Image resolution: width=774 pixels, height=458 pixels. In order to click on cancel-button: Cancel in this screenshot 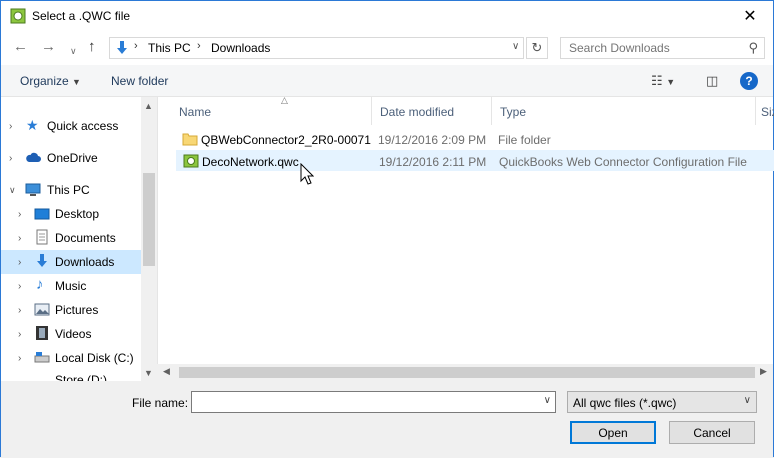, I will do `click(712, 432)`.